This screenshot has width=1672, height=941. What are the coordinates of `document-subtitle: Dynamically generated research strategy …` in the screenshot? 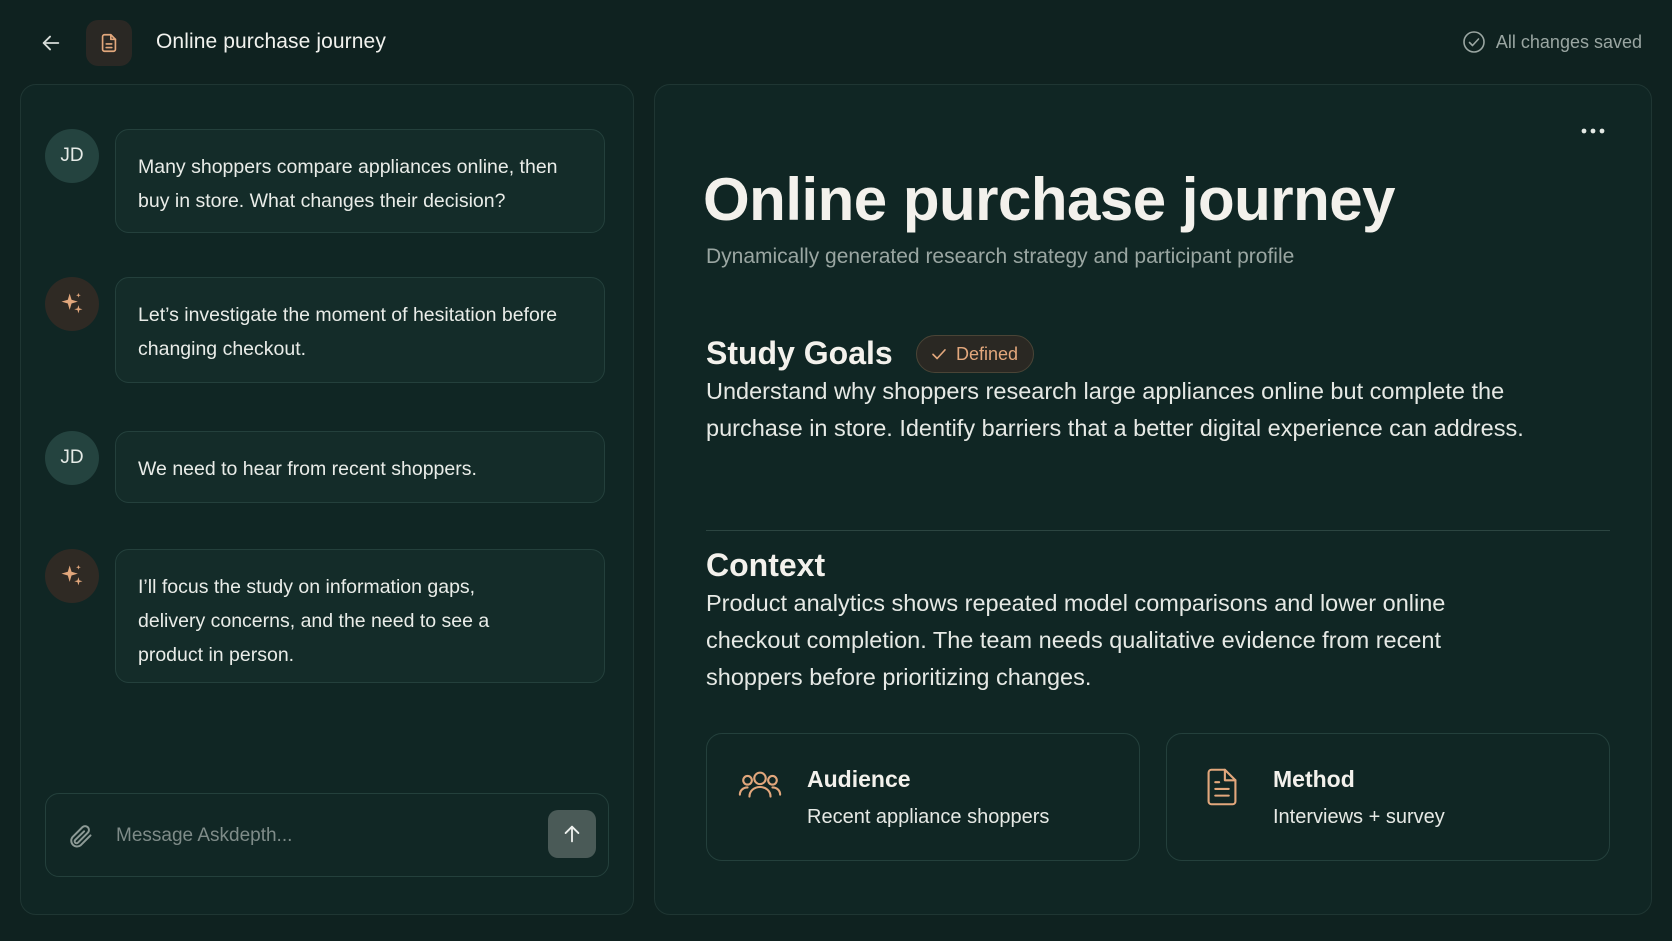 It's located at (1000, 256).